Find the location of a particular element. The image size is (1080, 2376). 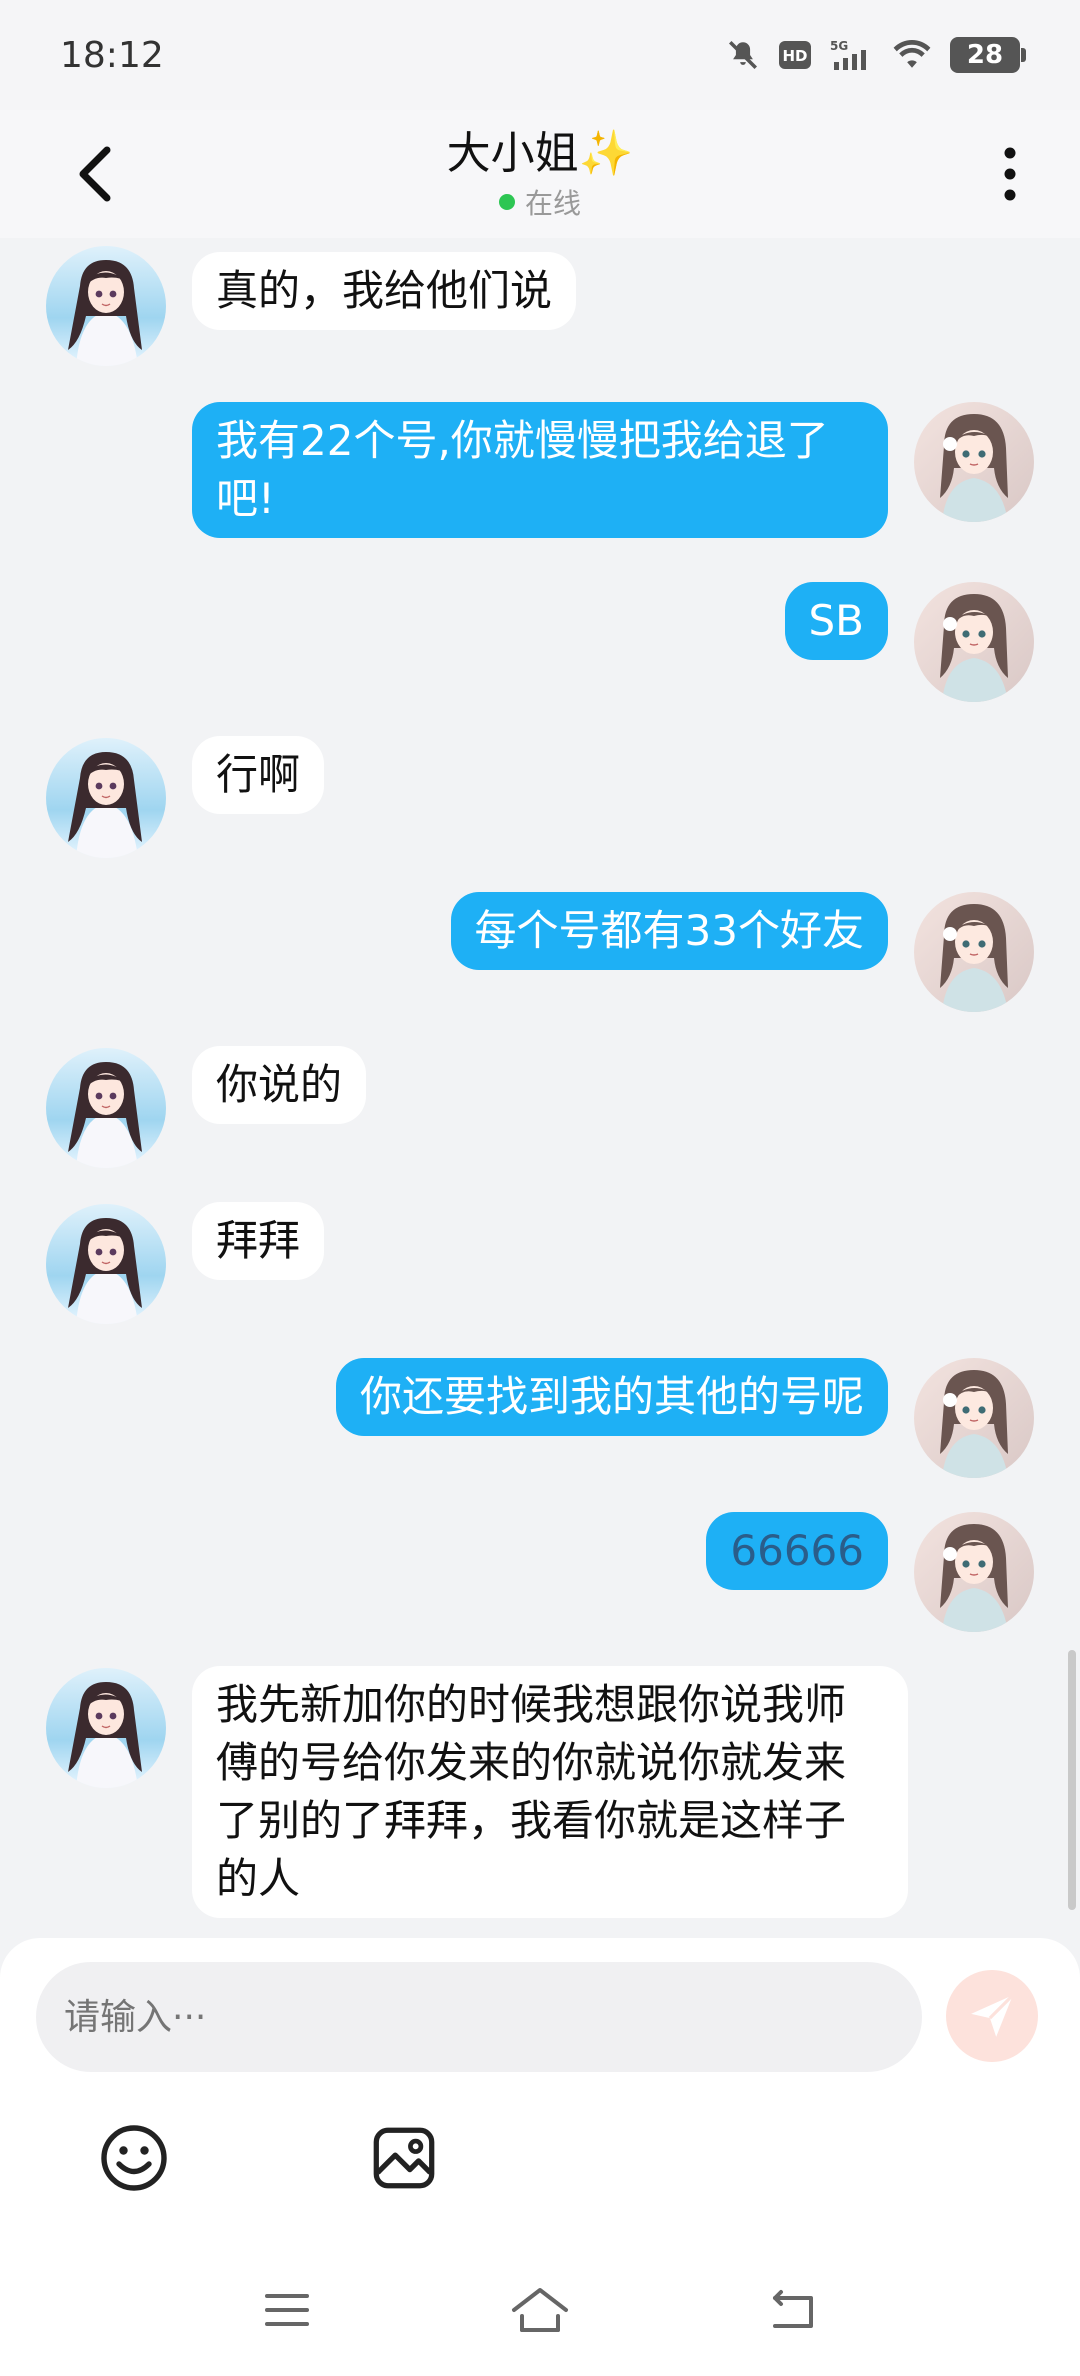

back-button is located at coordinates (95, 174).